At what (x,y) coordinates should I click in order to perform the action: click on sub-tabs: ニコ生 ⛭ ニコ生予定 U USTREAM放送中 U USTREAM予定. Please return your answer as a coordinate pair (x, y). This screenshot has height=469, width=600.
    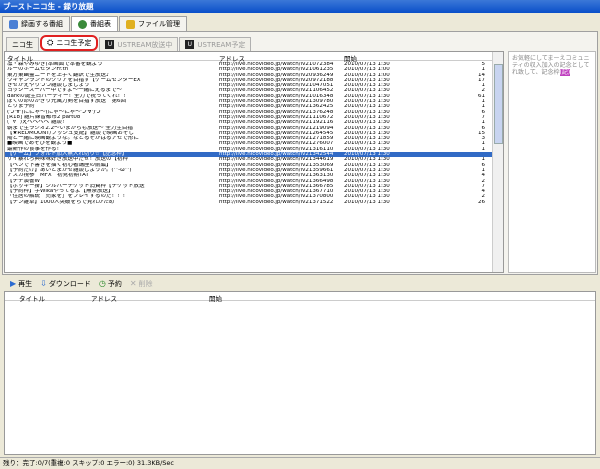
    Looking at the image, I should click on (129, 43).